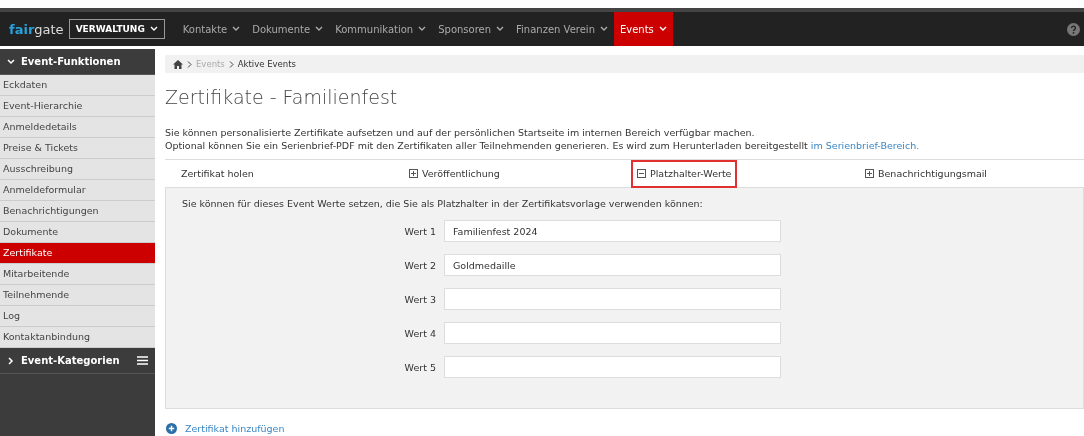 This screenshot has height=436, width=1084. I want to click on section-toggle: Veröffentlichung, so click(454, 173).